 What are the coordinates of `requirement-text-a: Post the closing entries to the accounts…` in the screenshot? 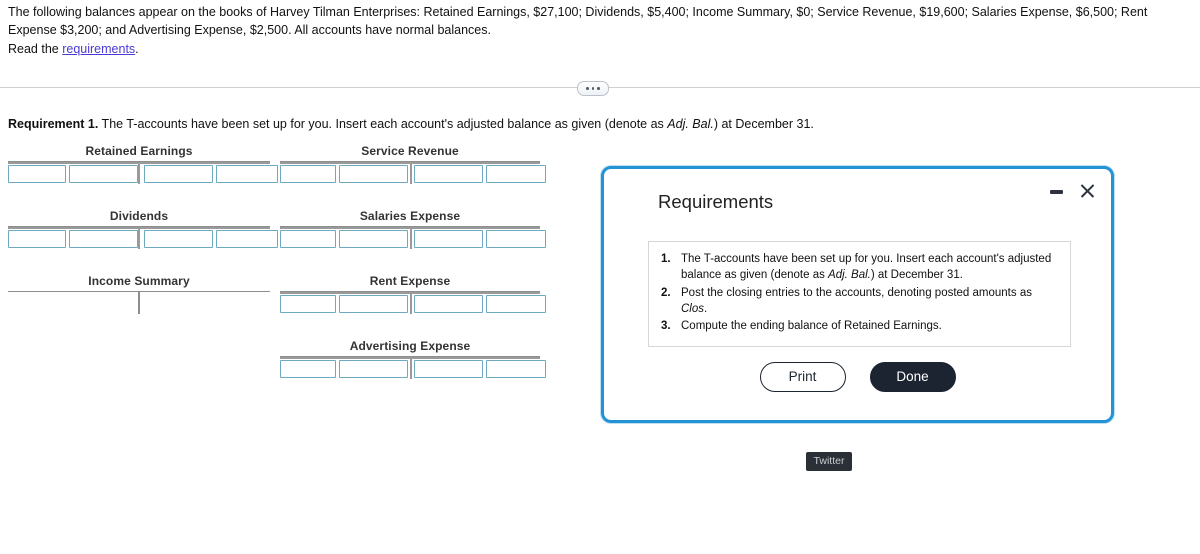 It's located at (856, 292).